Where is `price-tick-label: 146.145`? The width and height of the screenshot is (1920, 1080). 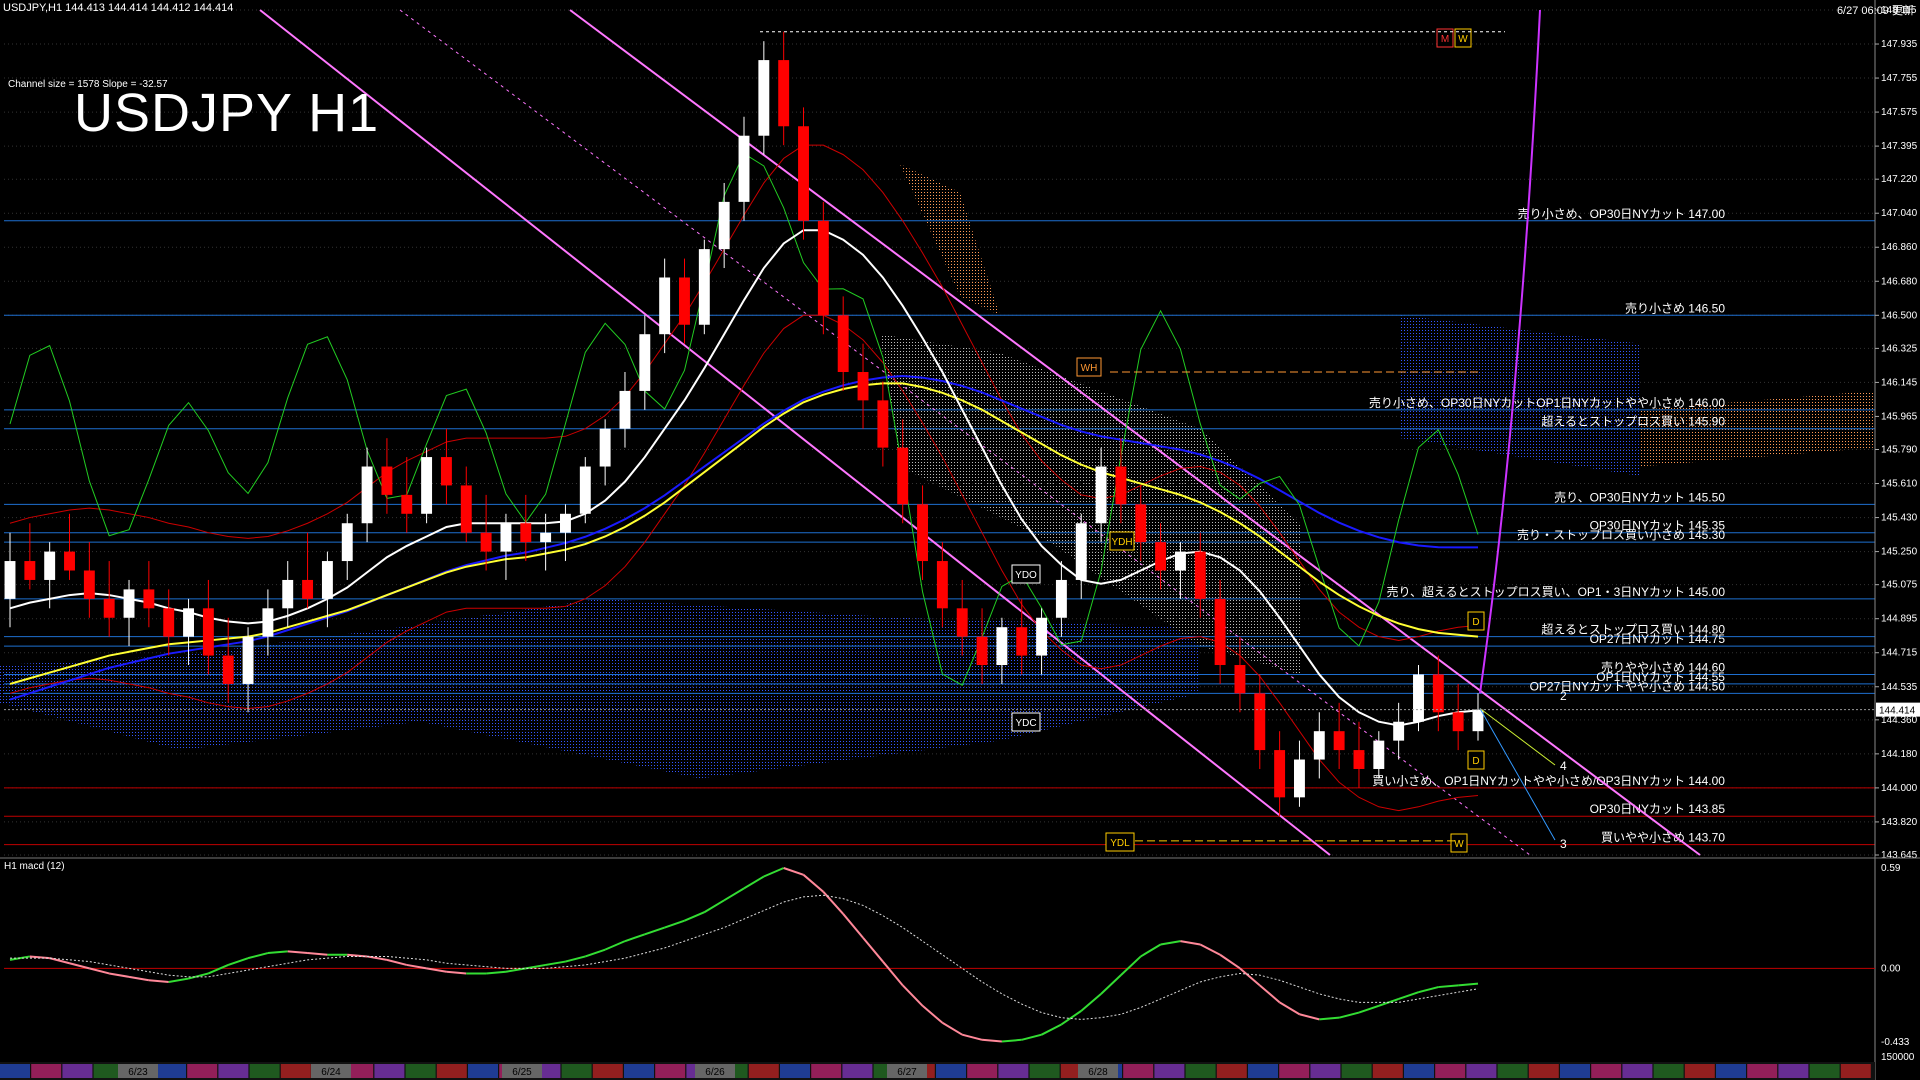
price-tick-label: 146.145 is located at coordinates (1899, 382).